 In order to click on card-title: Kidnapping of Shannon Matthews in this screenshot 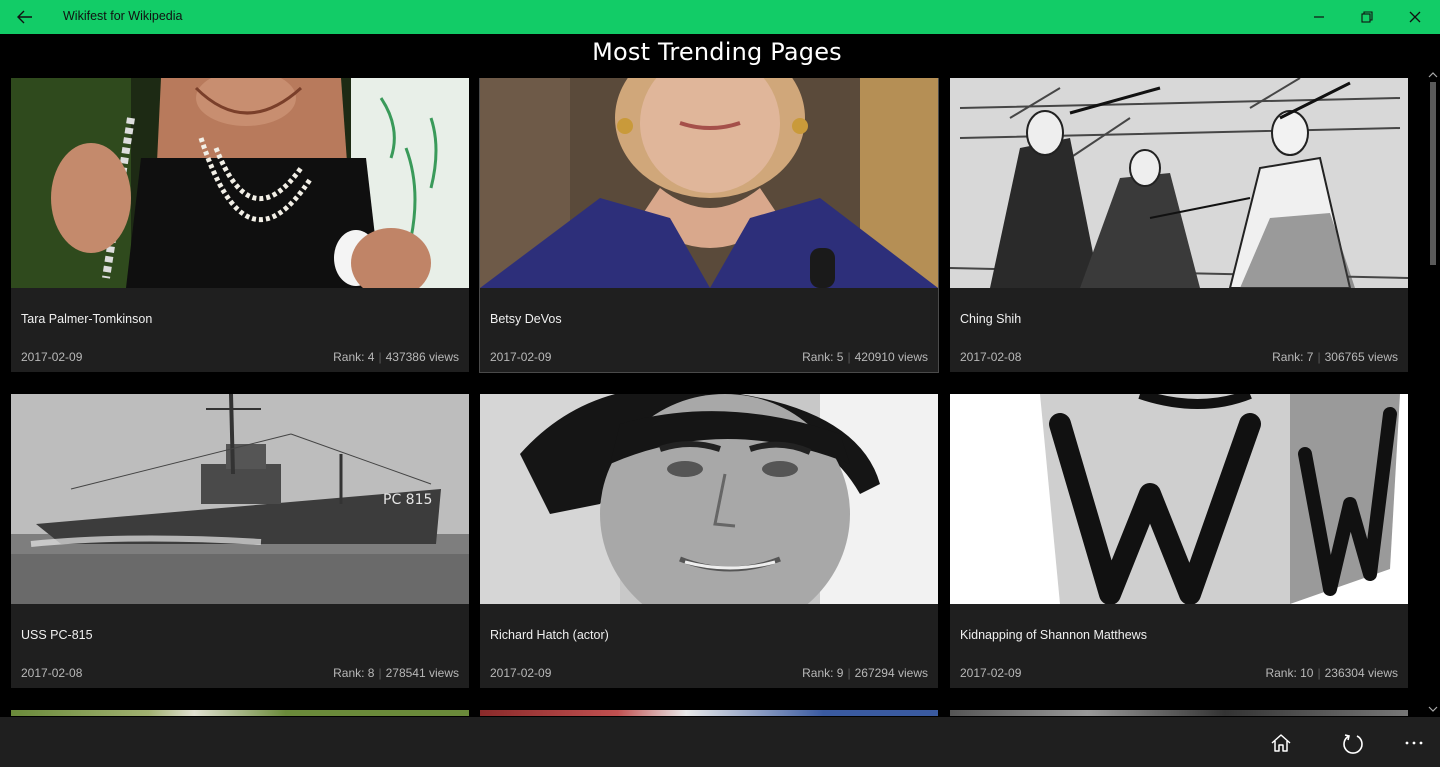, I will do `click(1053, 635)`.